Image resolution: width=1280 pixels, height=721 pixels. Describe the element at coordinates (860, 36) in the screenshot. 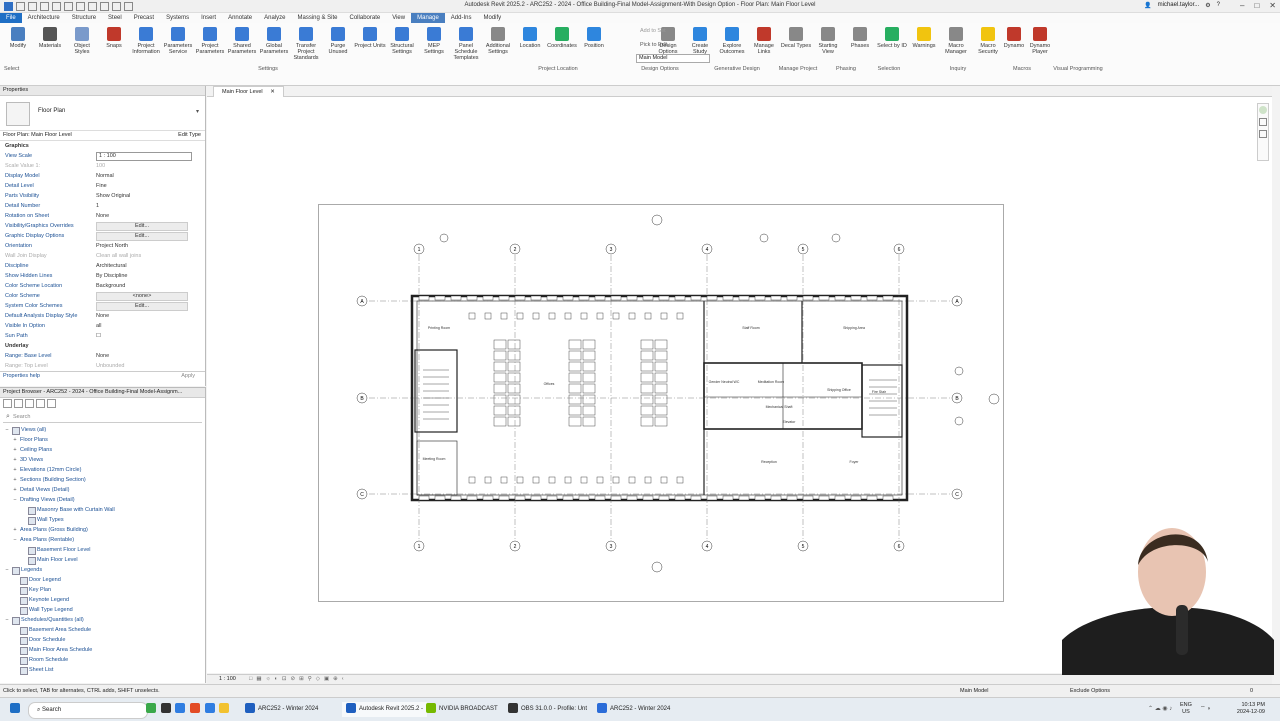

I see `ribbon-button-phases: Phases` at that location.